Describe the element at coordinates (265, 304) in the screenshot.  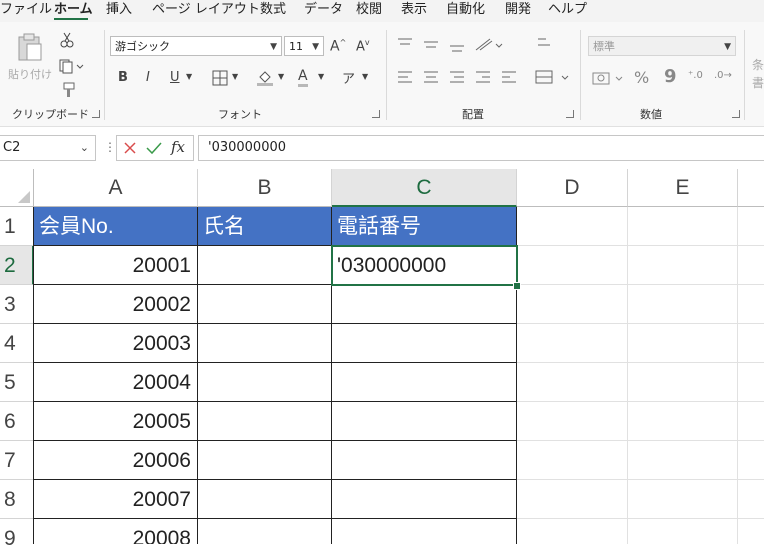
I see `cell-b3` at that location.